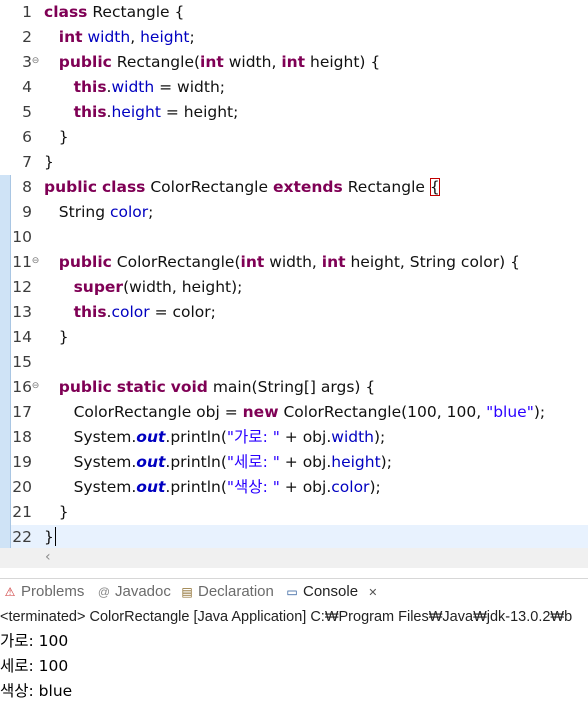  I want to click on line-number: 1, so click(27, 12).